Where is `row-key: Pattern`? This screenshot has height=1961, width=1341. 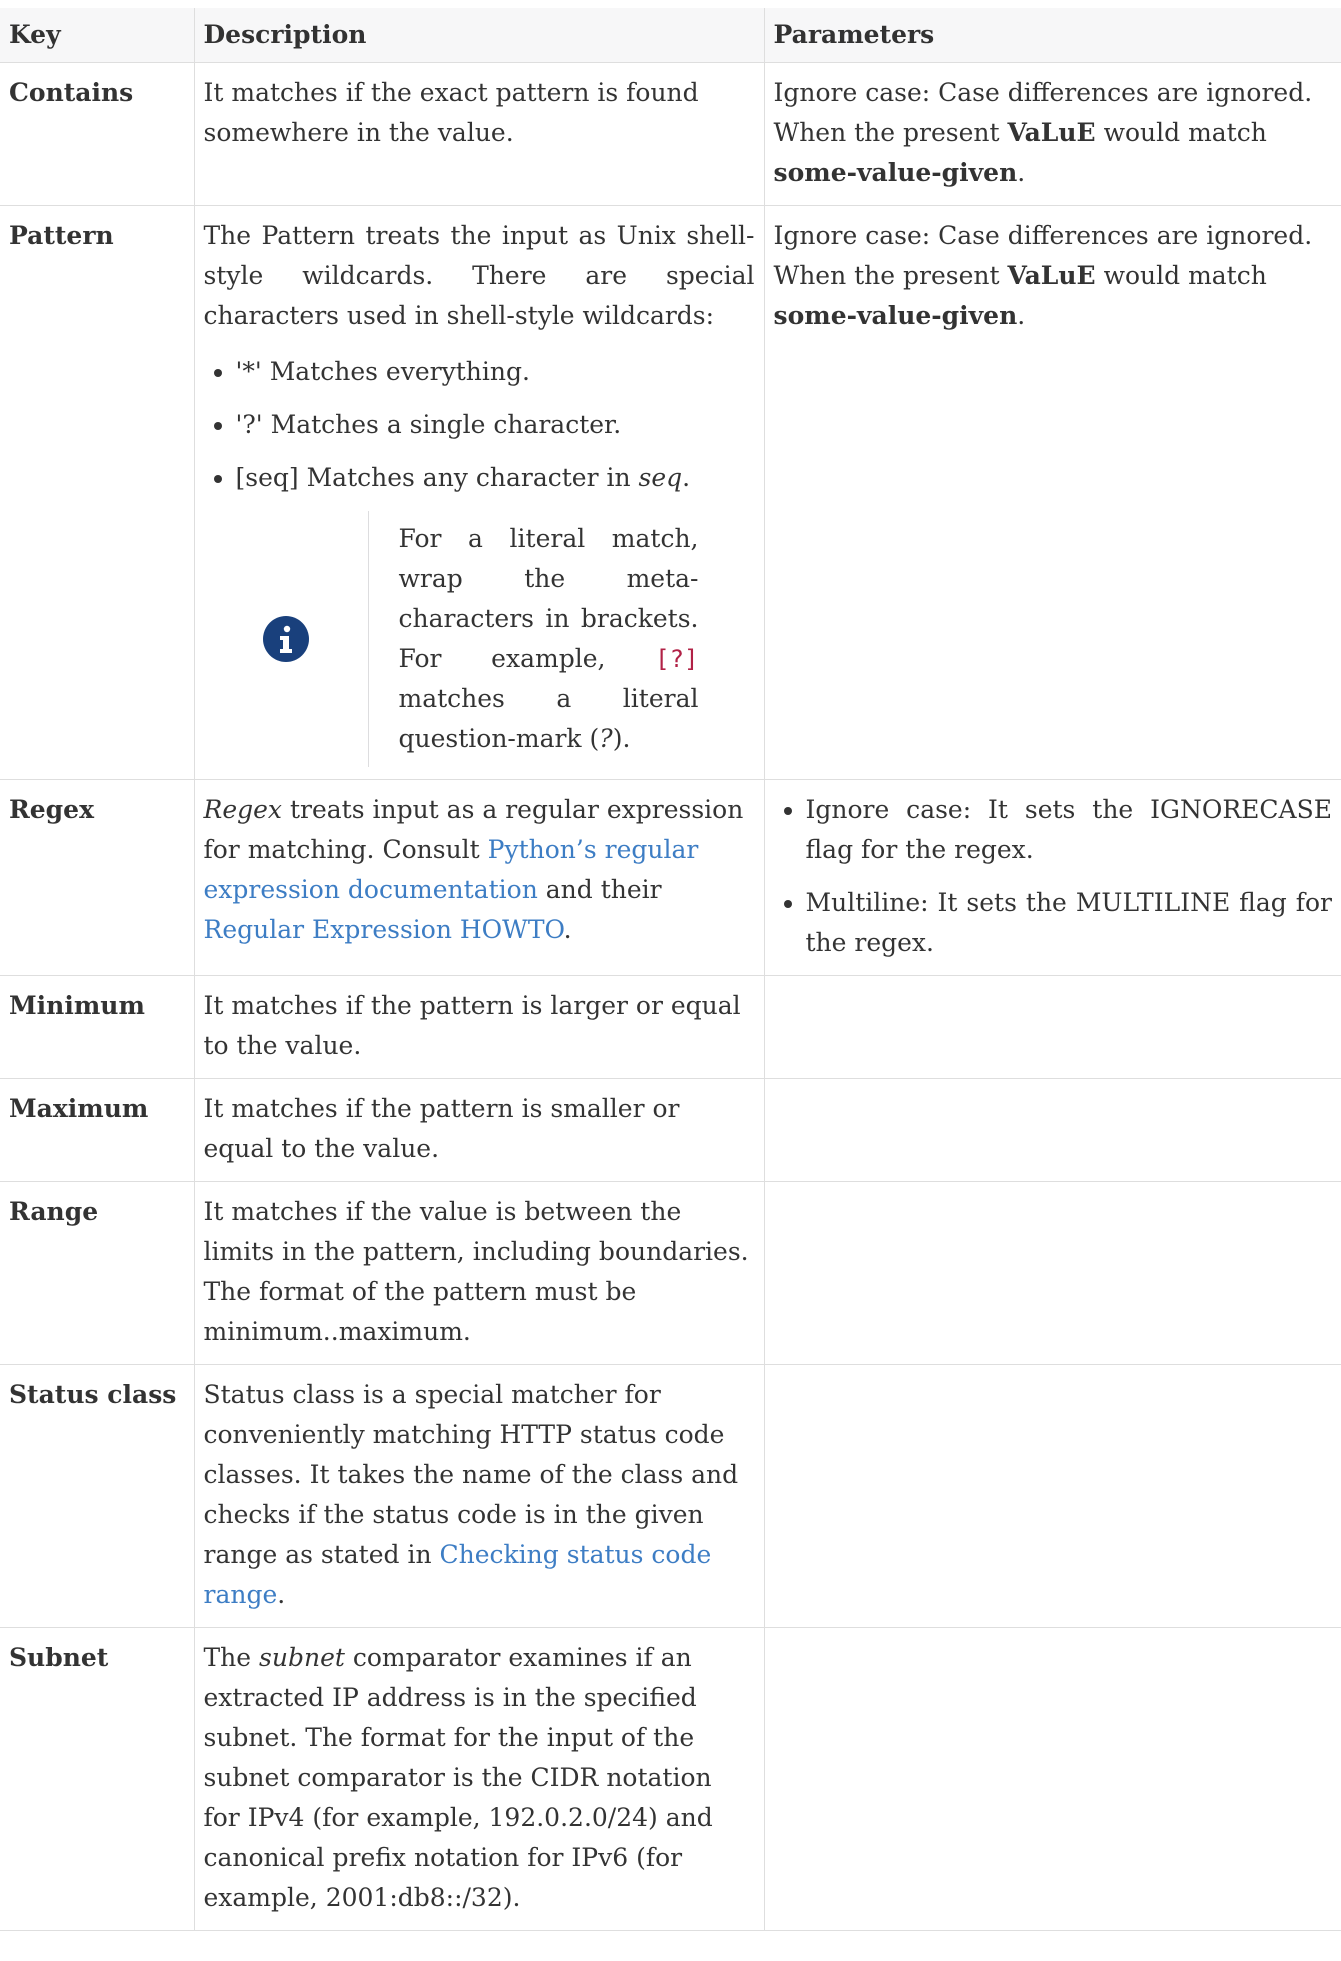 row-key: Pattern is located at coordinates (97, 492).